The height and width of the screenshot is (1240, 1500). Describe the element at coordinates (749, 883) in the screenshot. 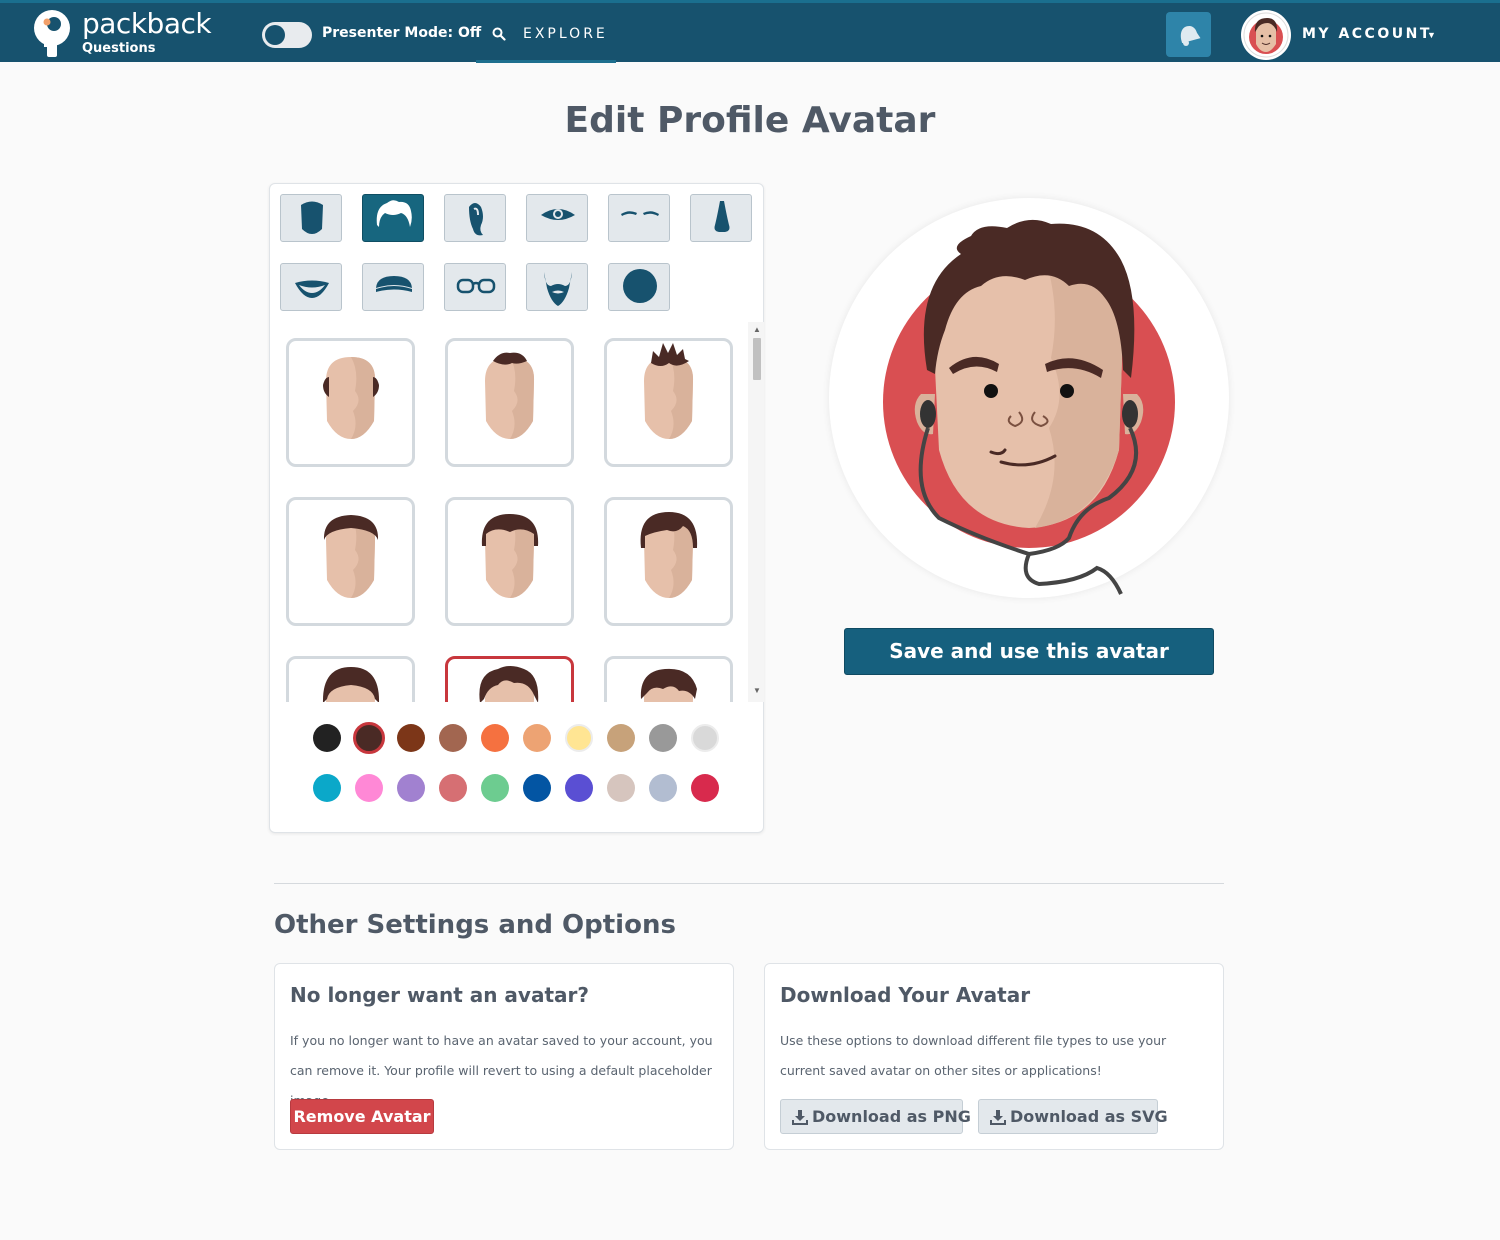

I see `section-divider` at that location.